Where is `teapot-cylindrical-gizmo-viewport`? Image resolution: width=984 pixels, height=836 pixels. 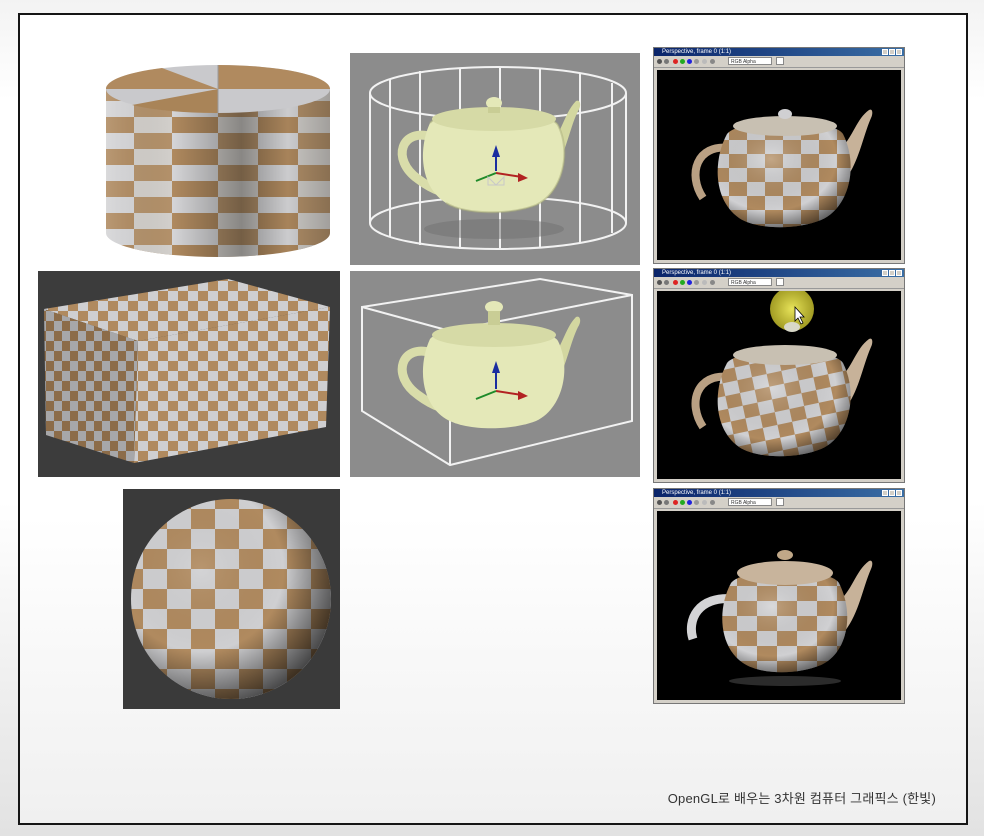 teapot-cylindrical-gizmo-viewport is located at coordinates (495, 159).